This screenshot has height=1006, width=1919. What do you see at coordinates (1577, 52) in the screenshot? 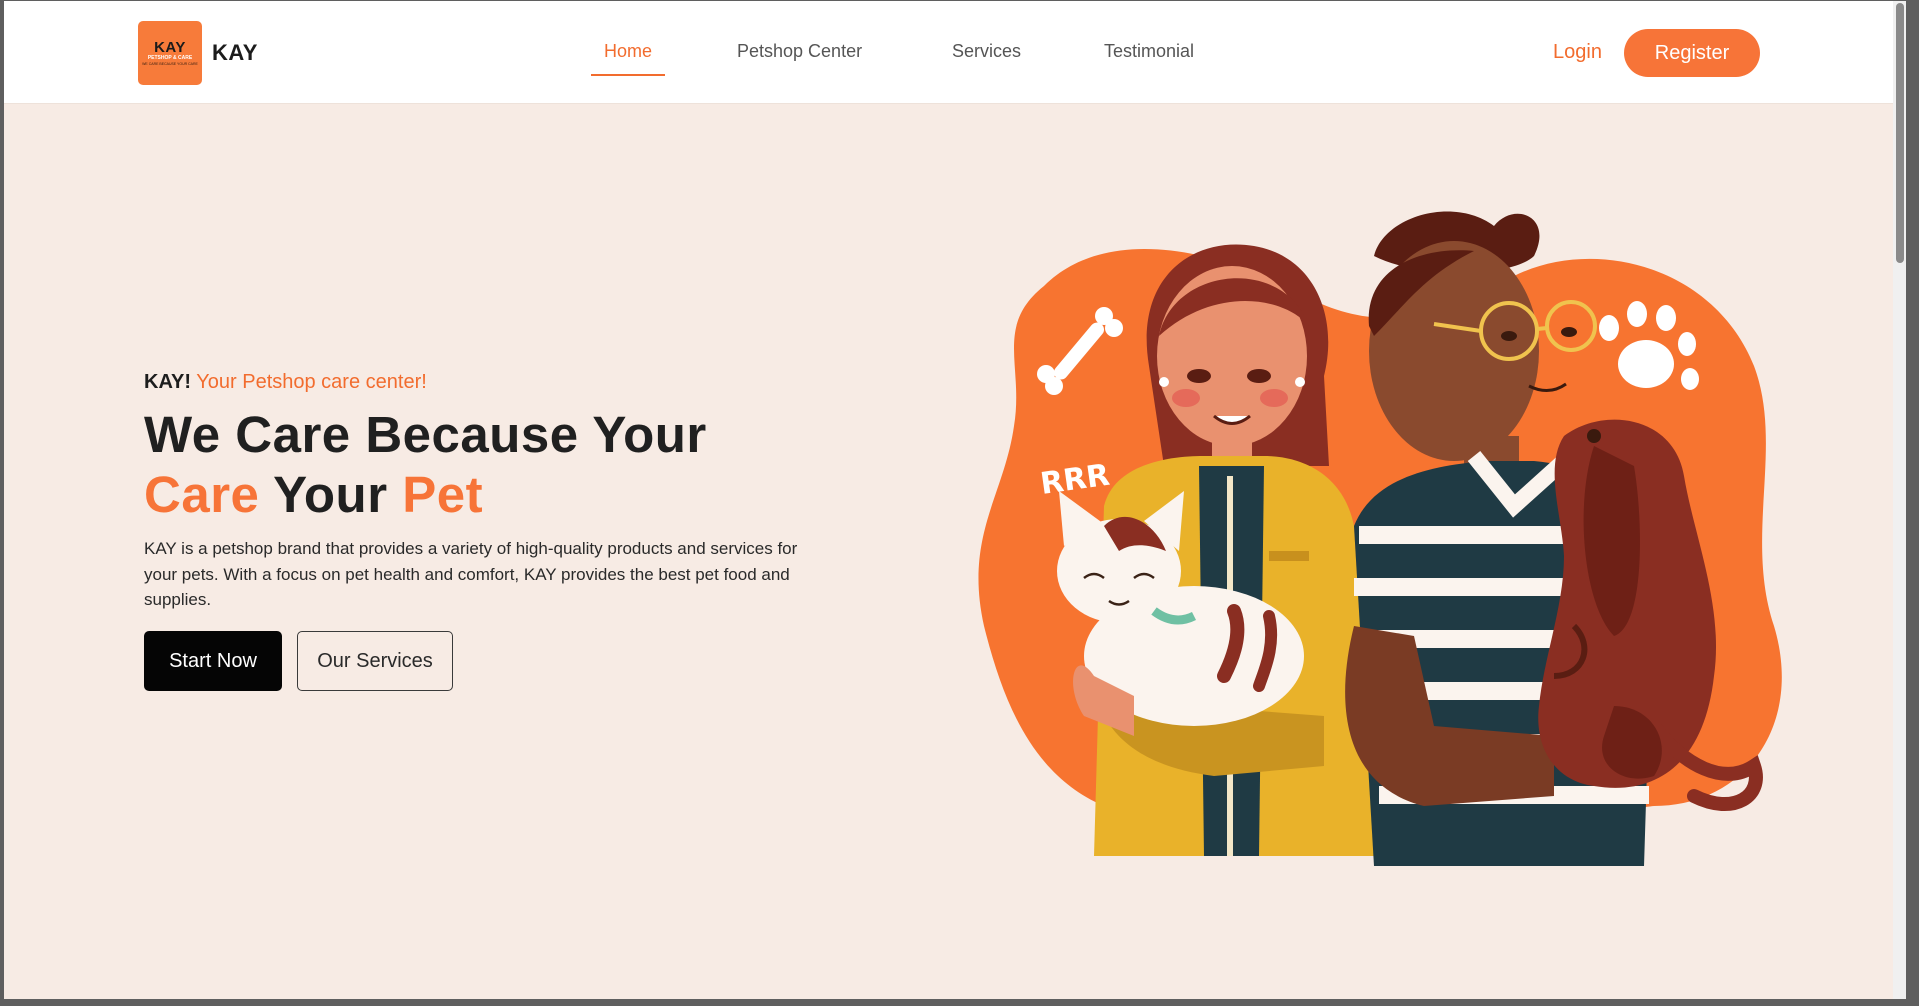
I see `login-link: Login` at bounding box center [1577, 52].